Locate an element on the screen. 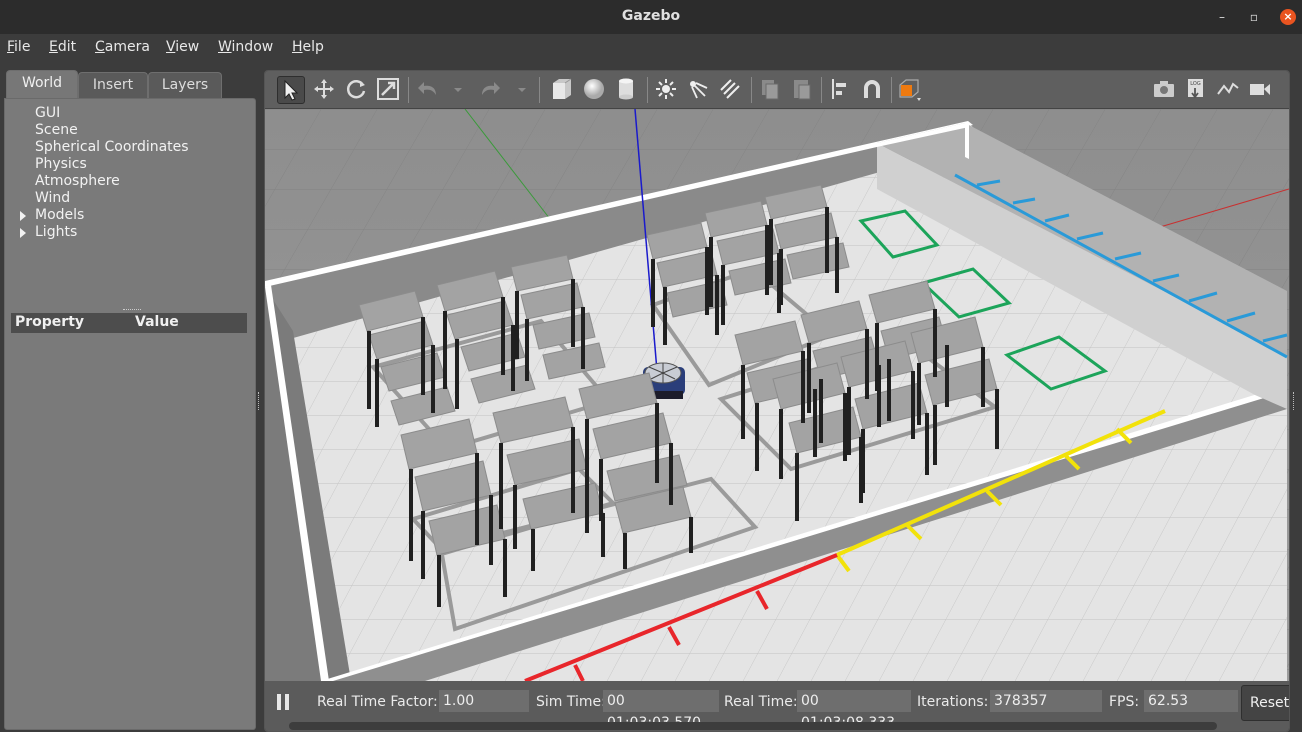  tree-item-models: Models is located at coordinates (101, 215).